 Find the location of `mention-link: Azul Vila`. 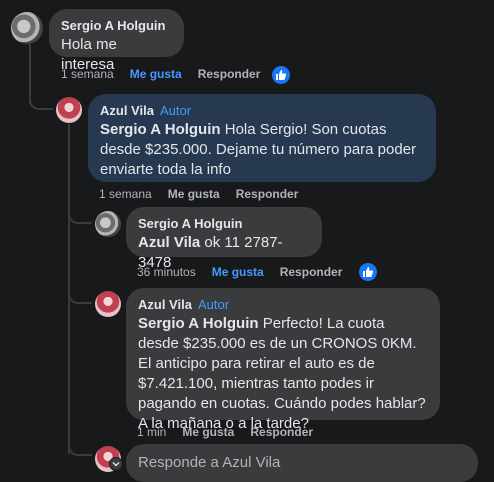

mention-link: Azul Vila is located at coordinates (169, 242).